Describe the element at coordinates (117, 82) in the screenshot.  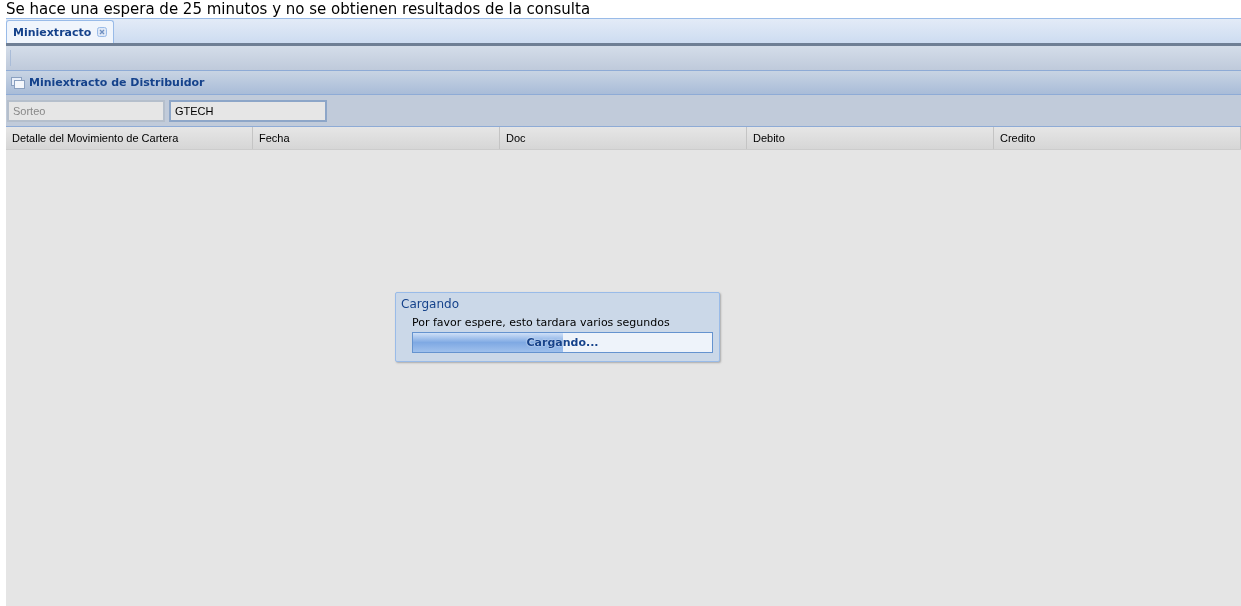
I see `panel-title: Miniextracto de Distribuidor` at that location.